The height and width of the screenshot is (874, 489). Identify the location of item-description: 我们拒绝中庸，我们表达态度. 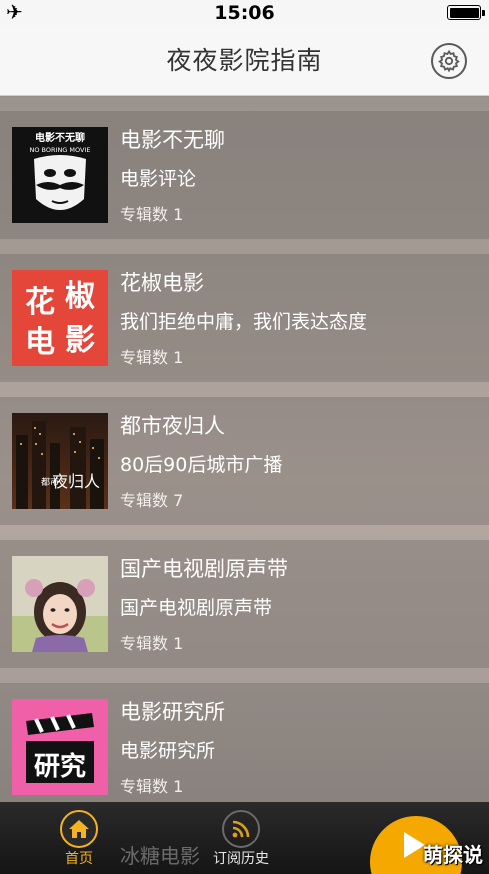
(244, 322).